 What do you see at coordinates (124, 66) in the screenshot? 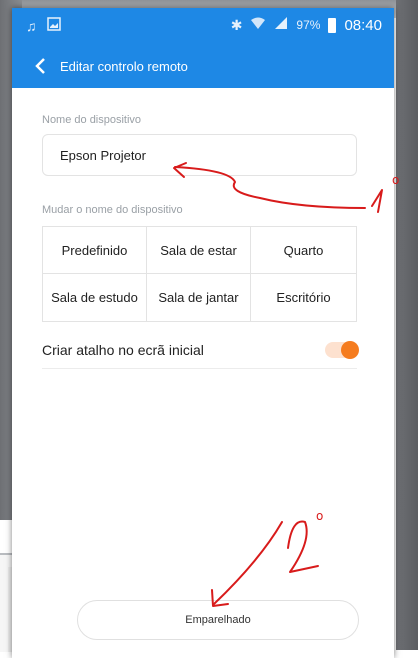
I see `page-title: Editar controlo remoto` at bounding box center [124, 66].